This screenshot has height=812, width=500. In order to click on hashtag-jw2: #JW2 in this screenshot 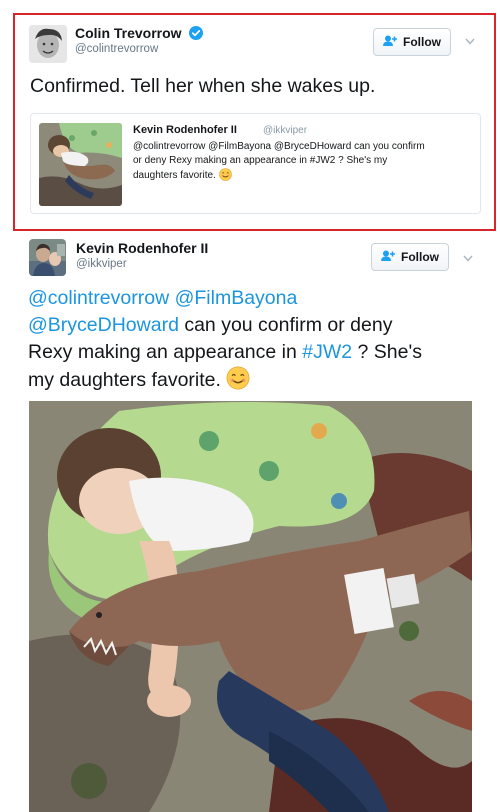, I will do `click(327, 352)`.